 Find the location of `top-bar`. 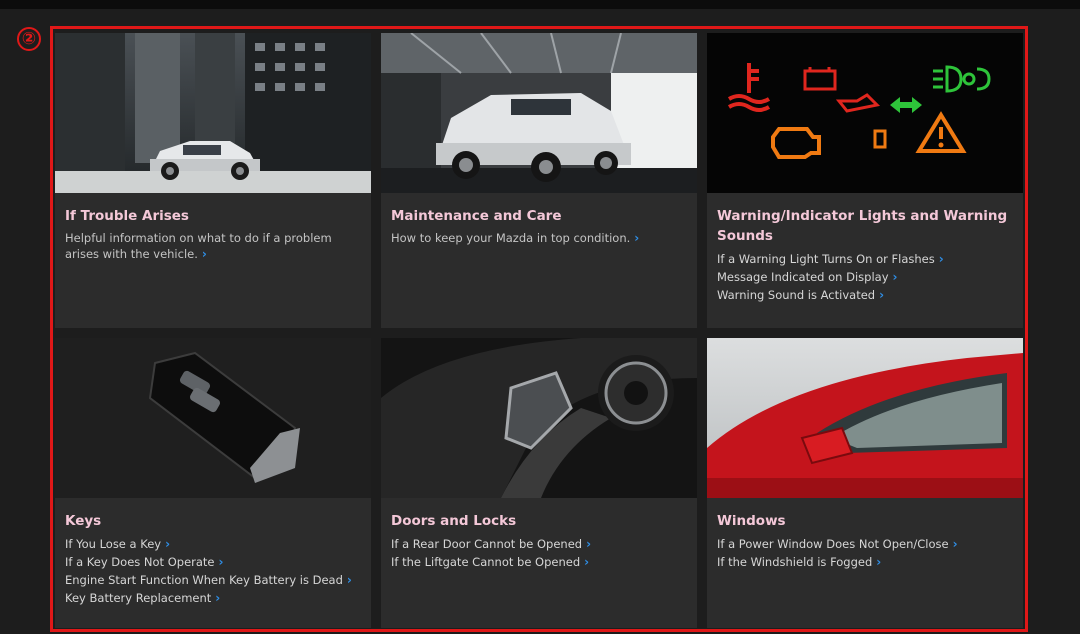

top-bar is located at coordinates (540, 4).